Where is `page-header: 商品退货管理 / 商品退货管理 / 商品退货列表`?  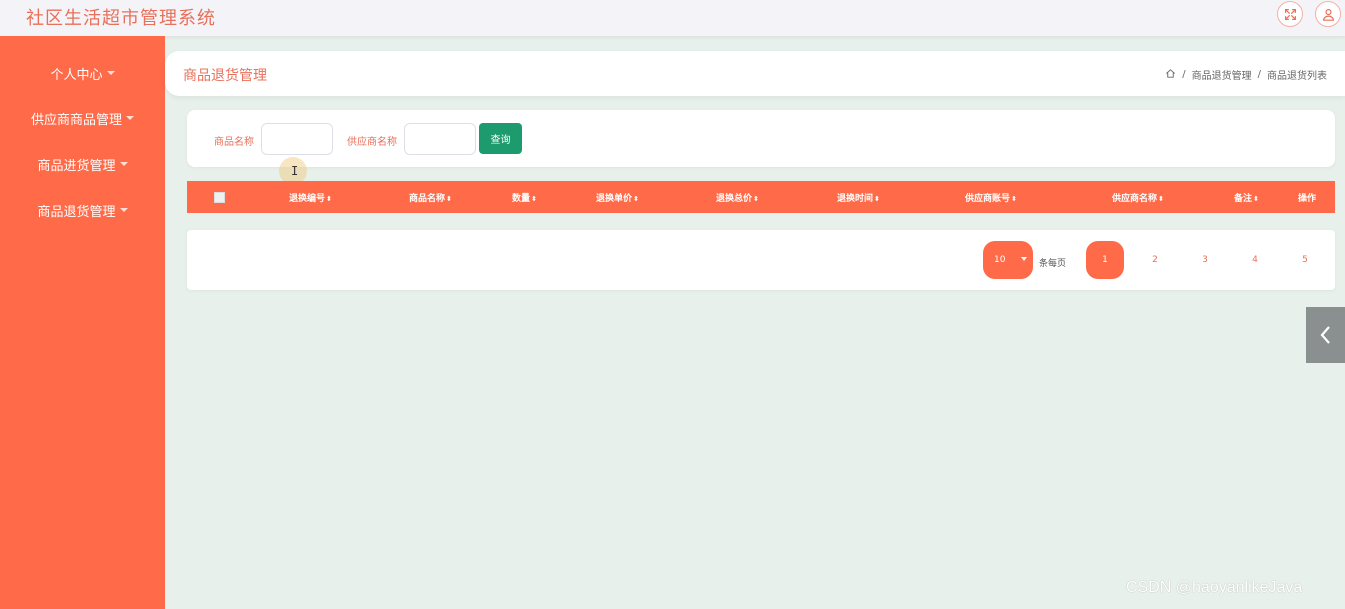
page-header: 商品退货管理 / 商品退货管理 / 商品退货列表 is located at coordinates (755, 73).